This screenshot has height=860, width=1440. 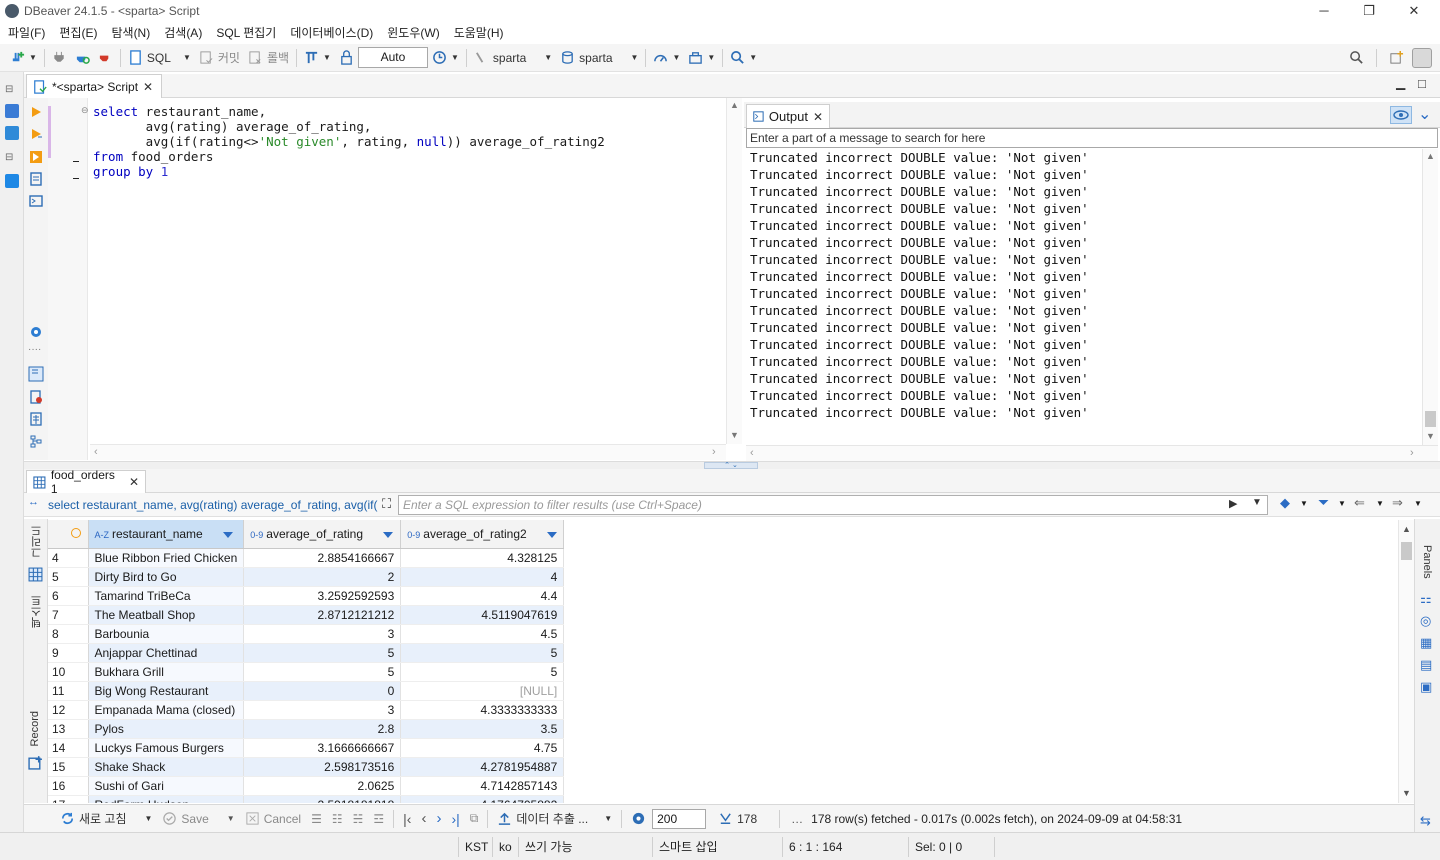 I want to click on sql-editor-button: SQL ▼, so click(x=159, y=58).